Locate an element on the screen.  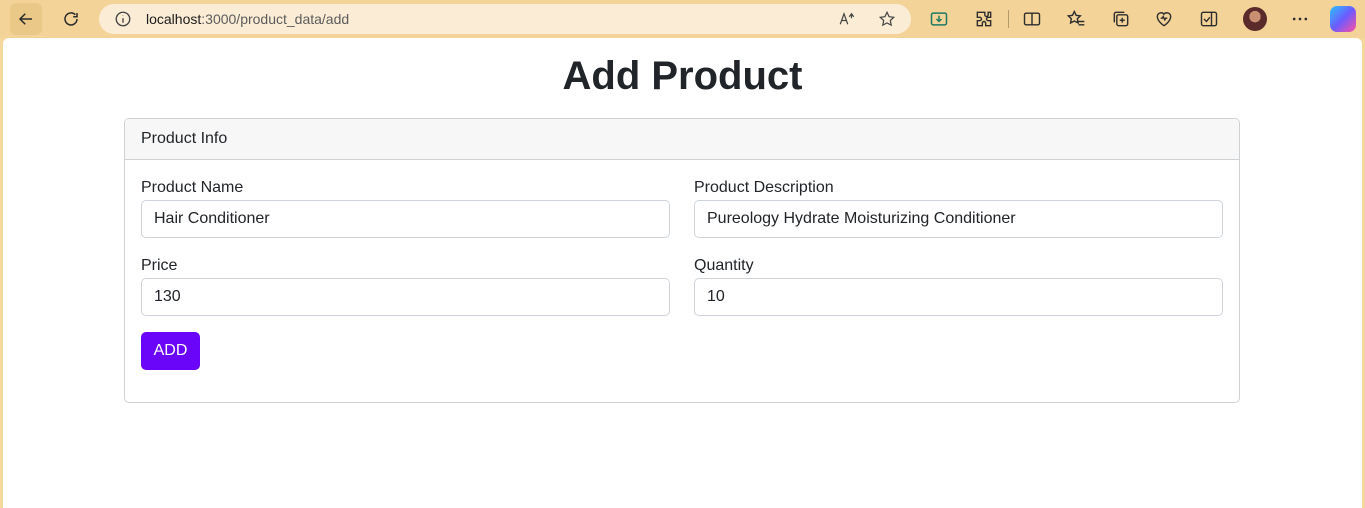
quantity-label: Quantity is located at coordinates (724, 265).